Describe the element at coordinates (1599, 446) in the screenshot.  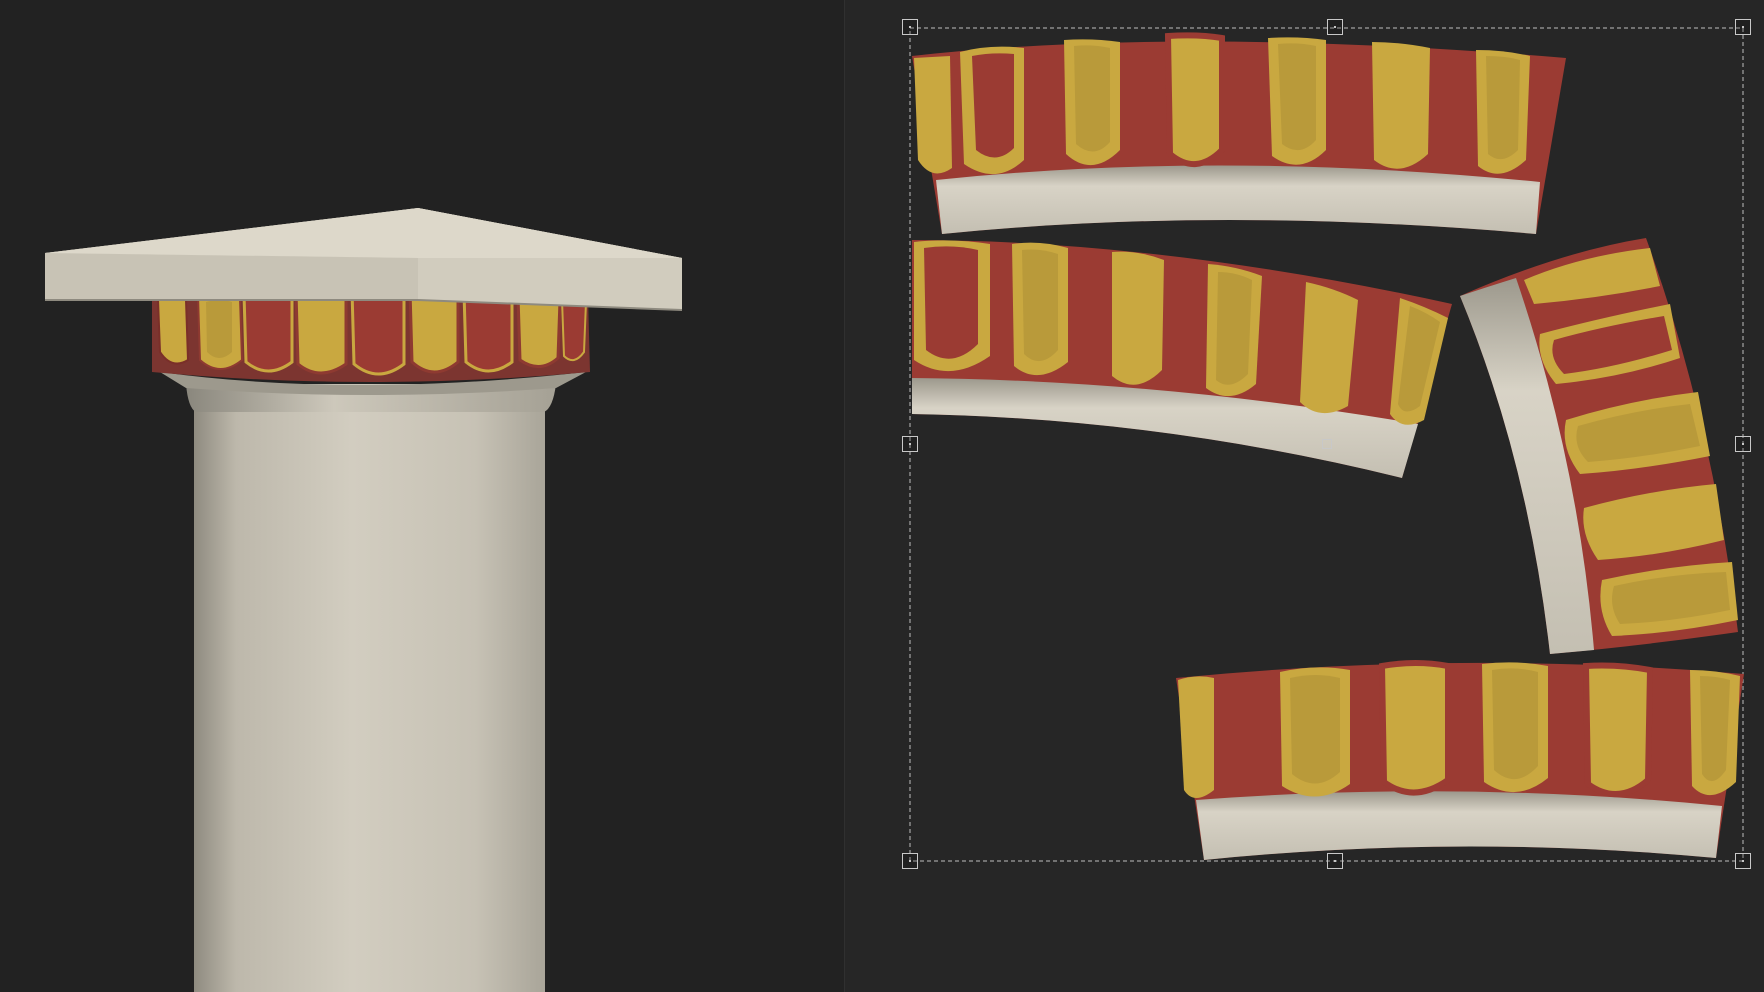
I see `uv-island-rotated` at that location.